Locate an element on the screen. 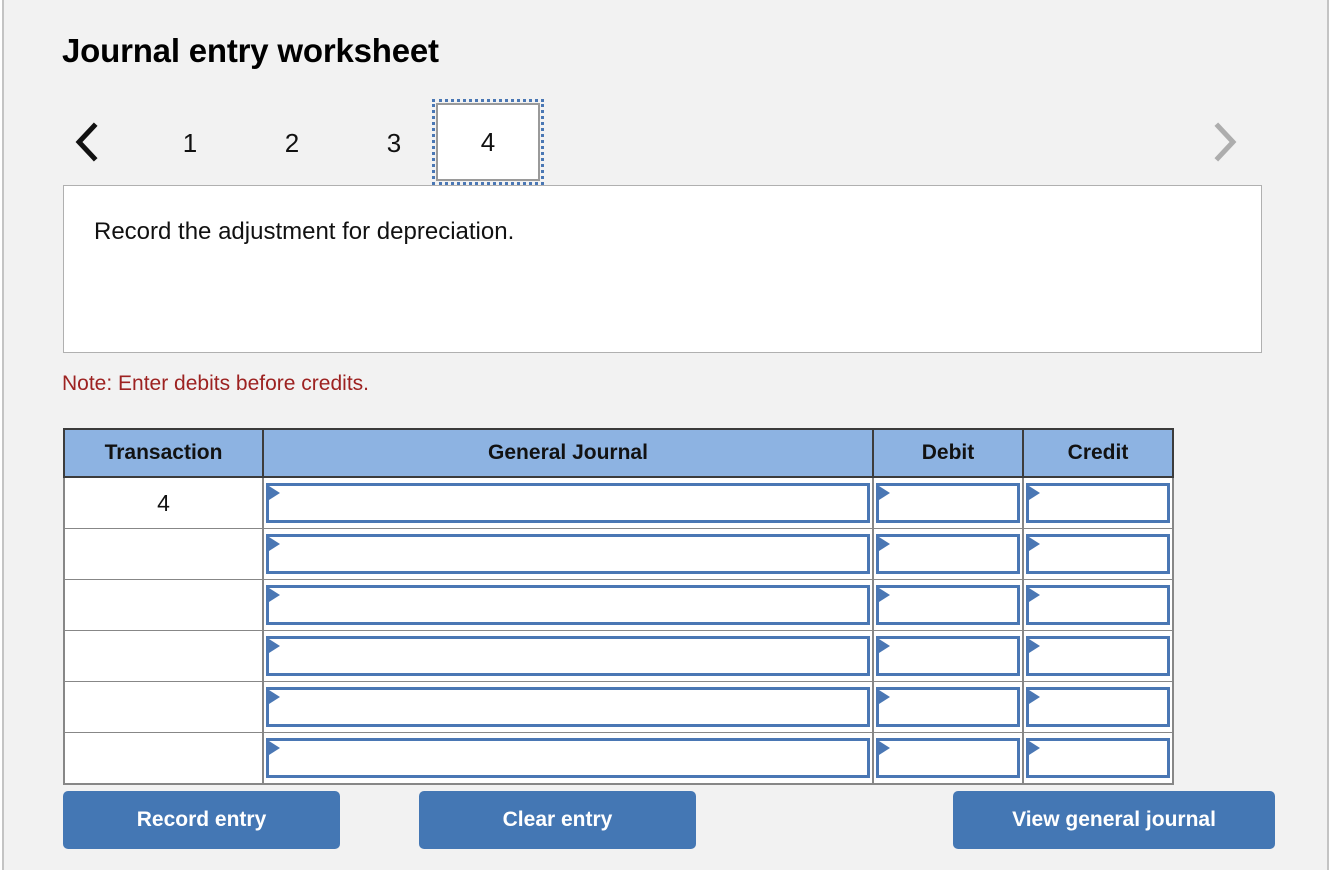 Image resolution: width=1342 pixels, height=870 pixels. tab-3-label: 3 is located at coordinates (394, 142).